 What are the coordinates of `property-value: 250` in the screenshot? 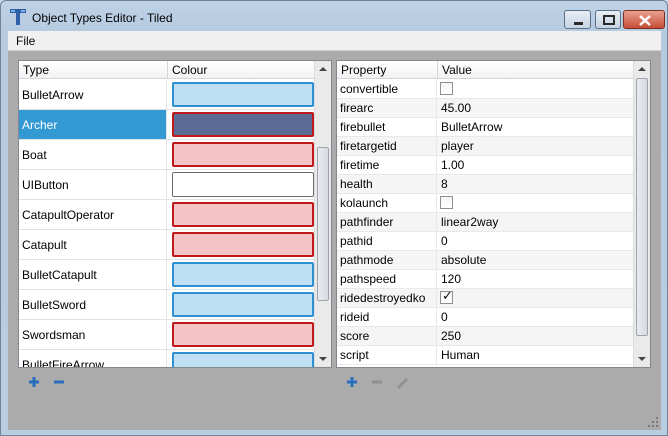 It's located at (536, 336).